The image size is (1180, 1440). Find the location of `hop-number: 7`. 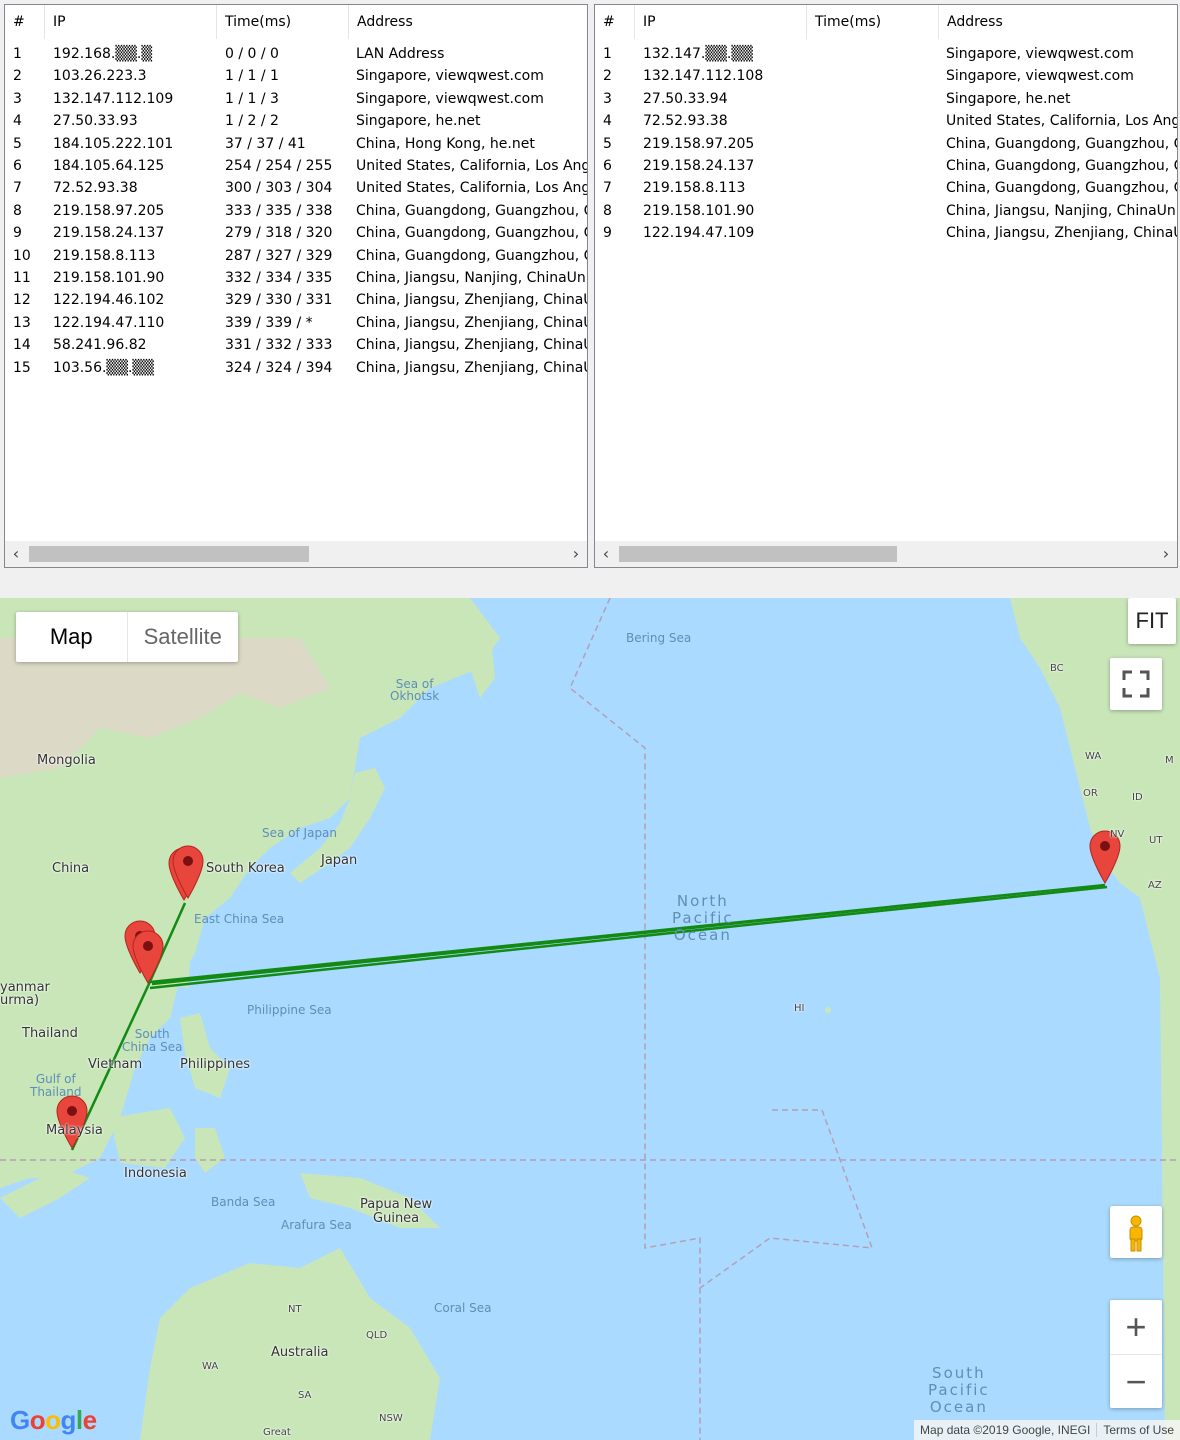

hop-number: 7 is located at coordinates (17, 188).